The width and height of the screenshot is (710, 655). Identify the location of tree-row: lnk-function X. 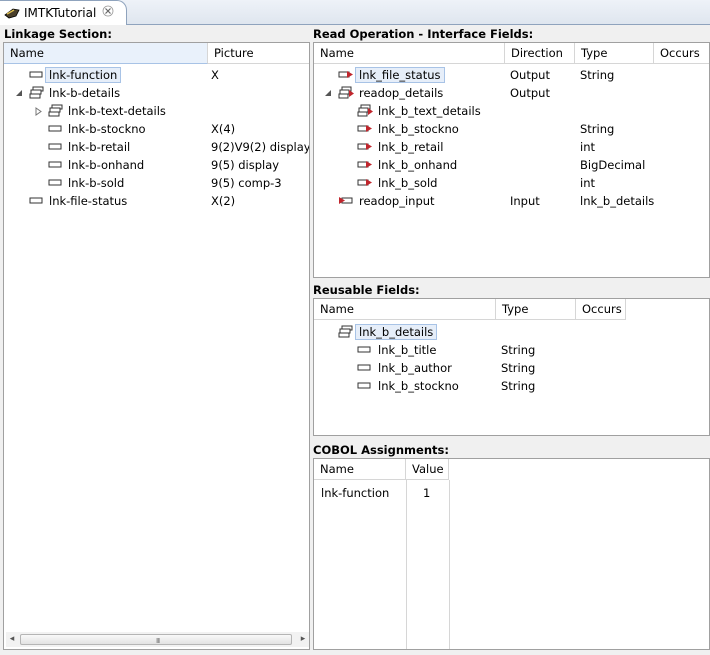
(156, 75).